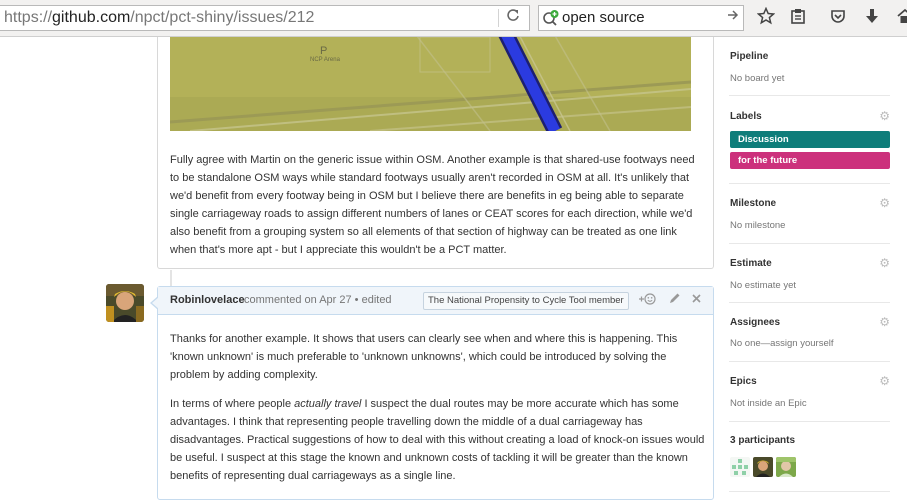 The width and height of the screenshot is (907, 500). What do you see at coordinates (872, 18) in the screenshot?
I see `download-icon` at bounding box center [872, 18].